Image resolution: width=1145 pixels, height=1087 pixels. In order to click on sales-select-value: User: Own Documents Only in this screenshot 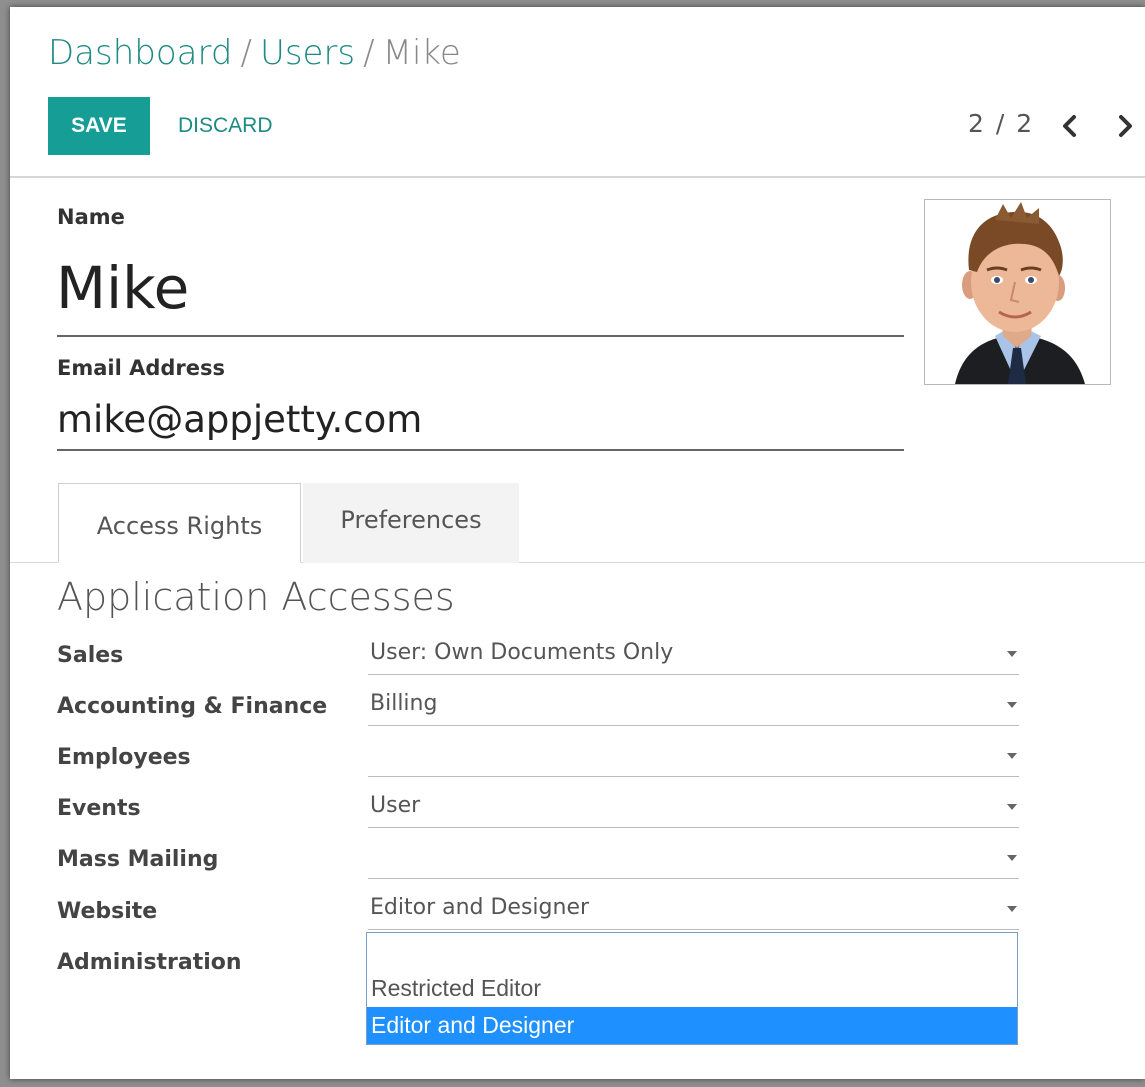, I will do `click(522, 652)`.